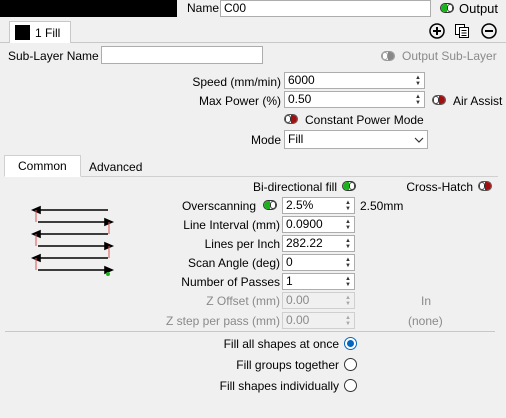 Image resolution: width=506 pixels, height=418 pixels. I want to click on mode-value: Fill, so click(296, 139).